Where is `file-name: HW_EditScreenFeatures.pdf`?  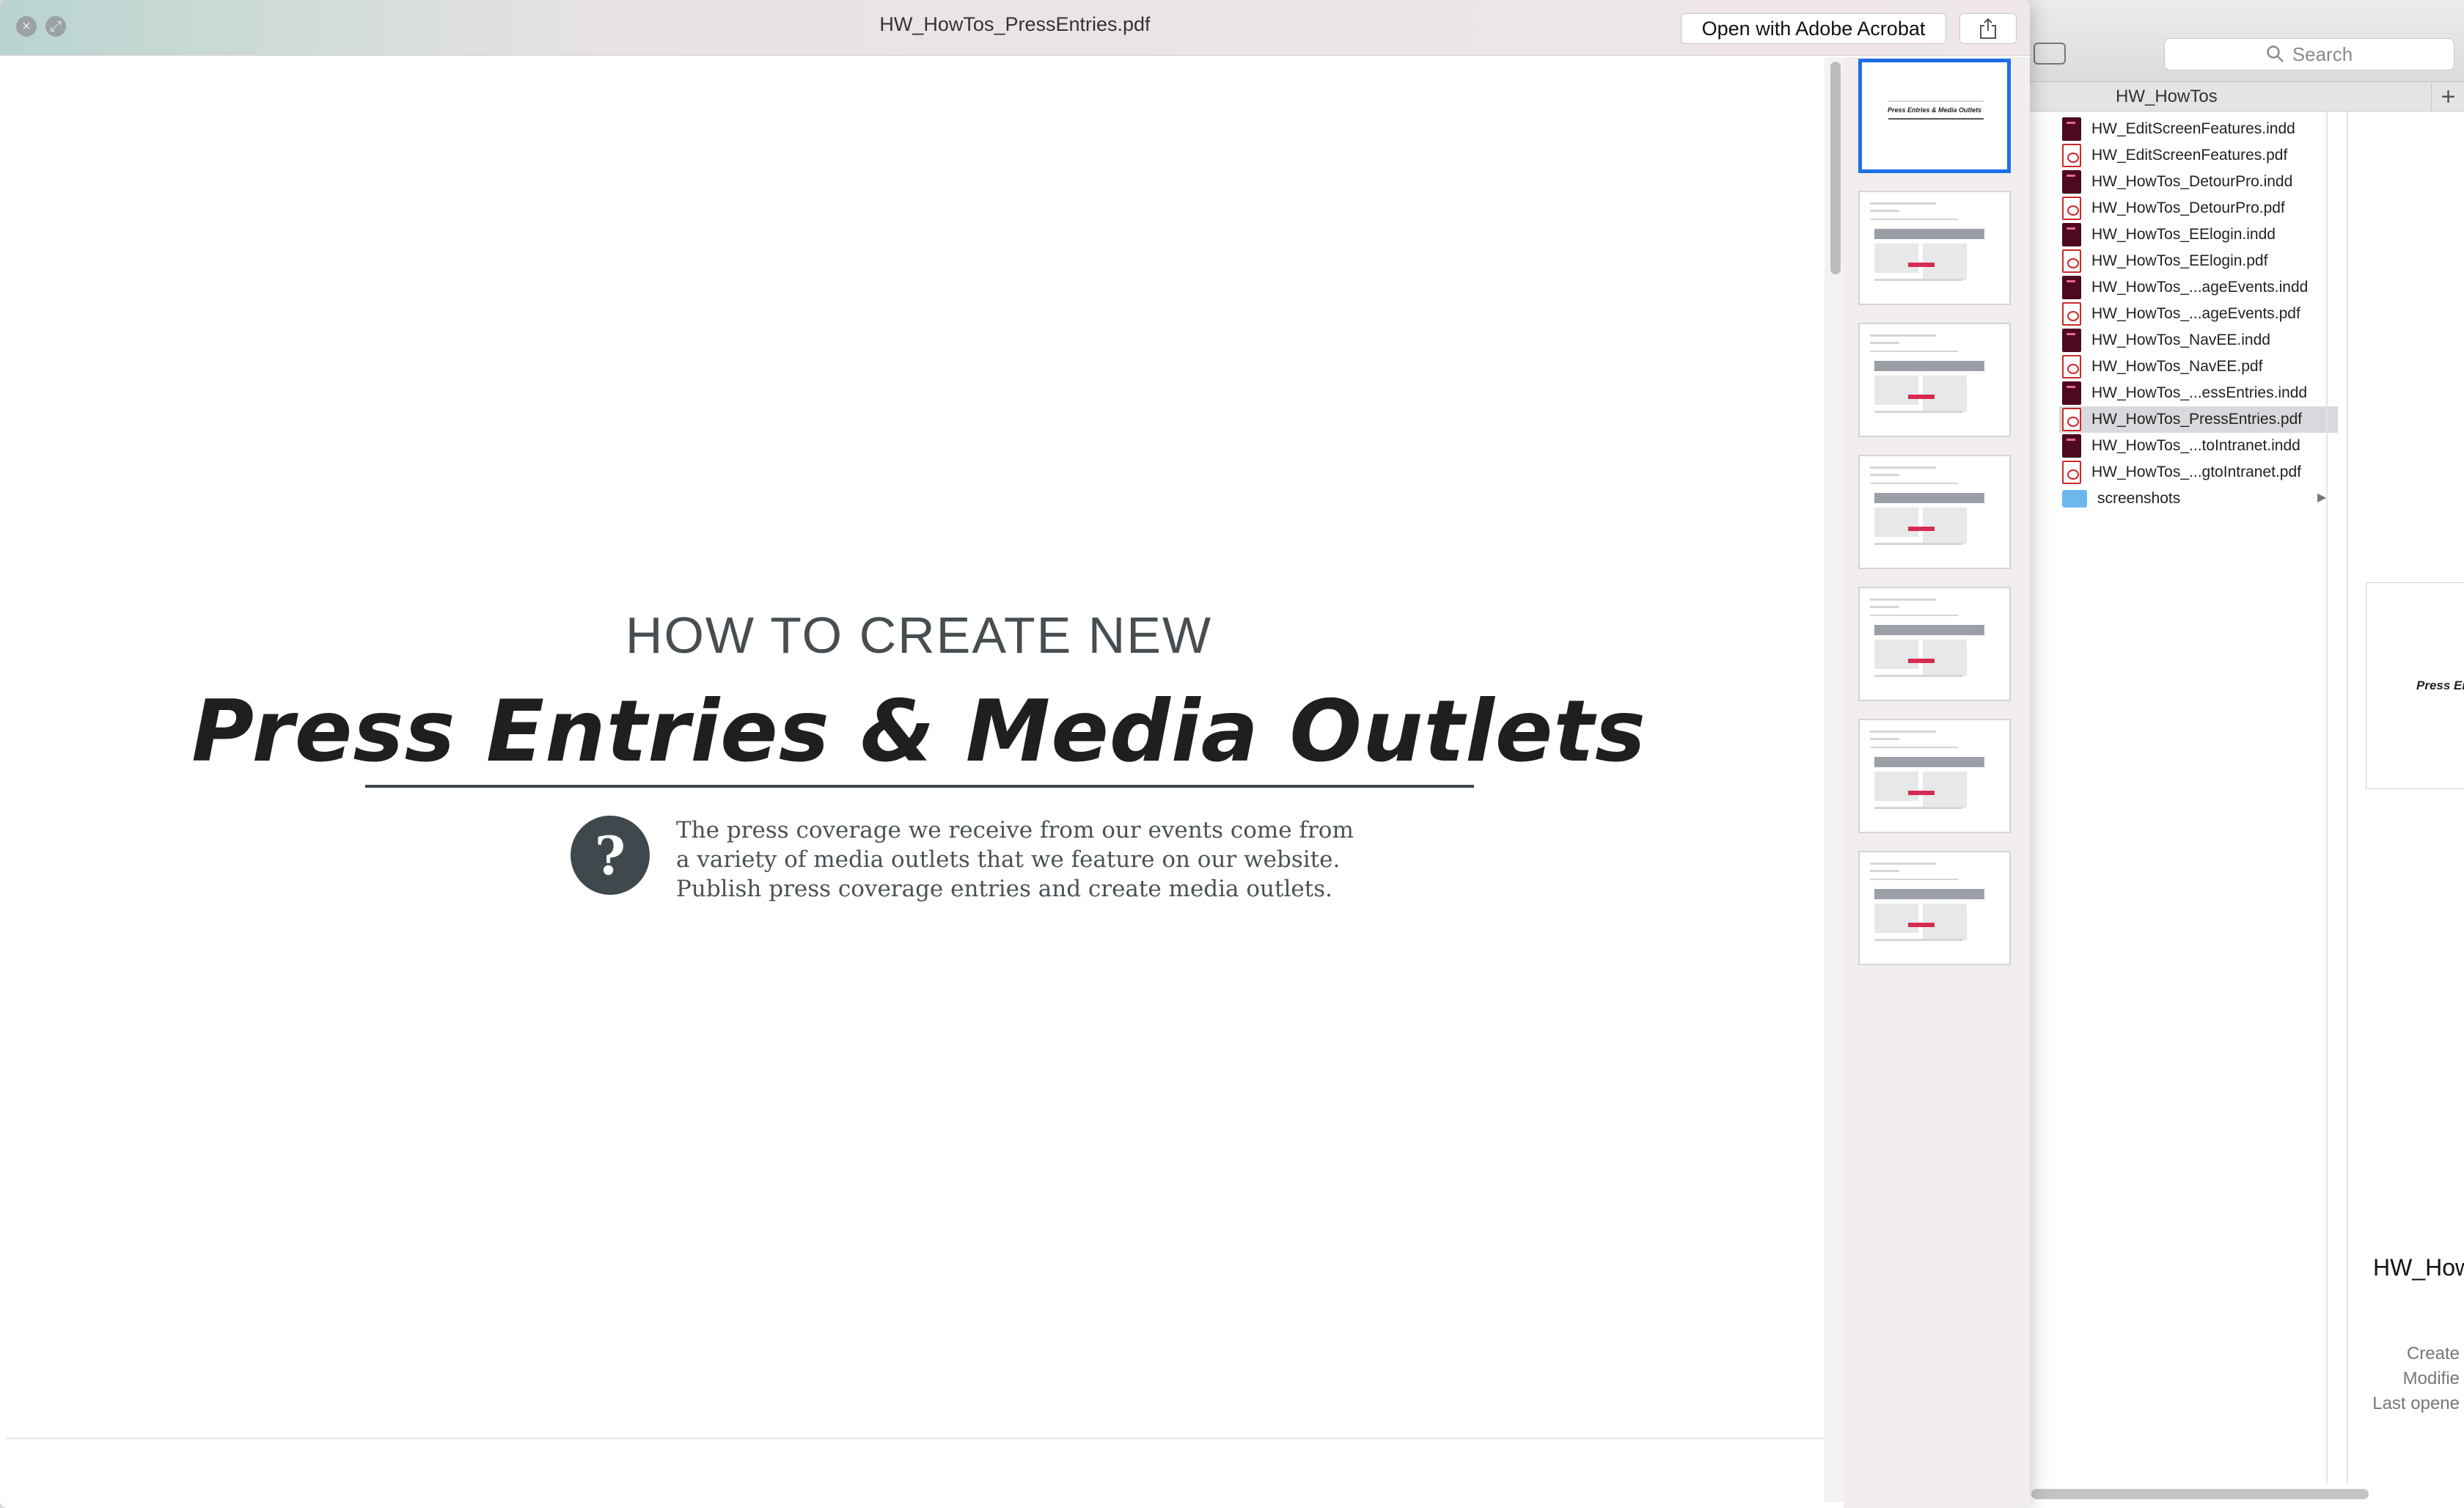
file-name: HW_EditScreenFeatures.pdf is located at coordinates (2189, 155).